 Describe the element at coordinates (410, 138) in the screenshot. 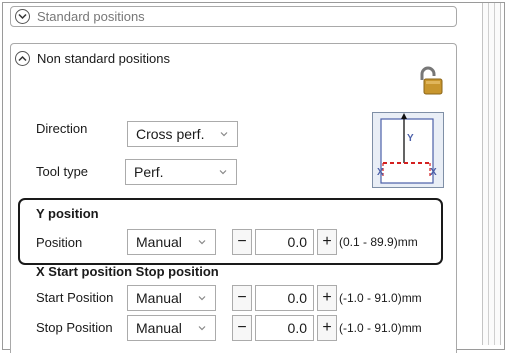

I see `preview-y-label: Y` at that location.